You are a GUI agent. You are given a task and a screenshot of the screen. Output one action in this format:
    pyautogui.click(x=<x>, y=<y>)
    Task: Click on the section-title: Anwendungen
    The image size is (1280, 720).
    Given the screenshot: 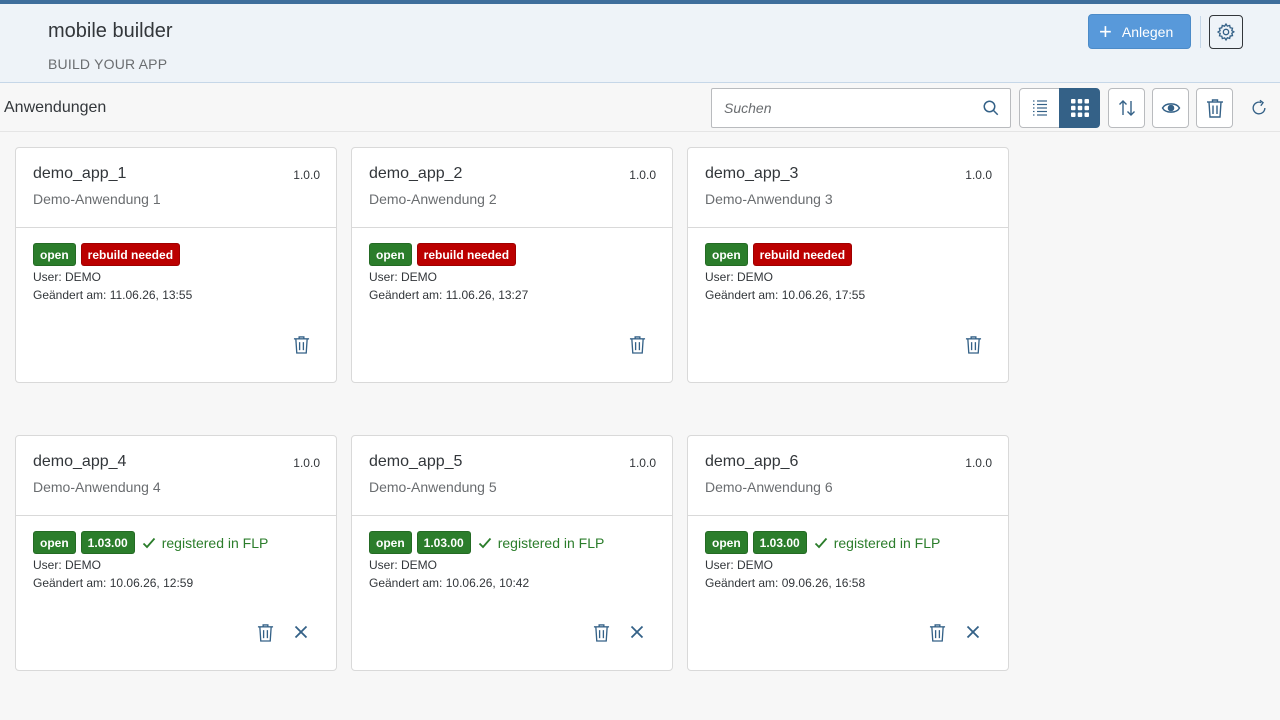 What is the action you would take?
    pyautogui.click(x=55, y=107)
    